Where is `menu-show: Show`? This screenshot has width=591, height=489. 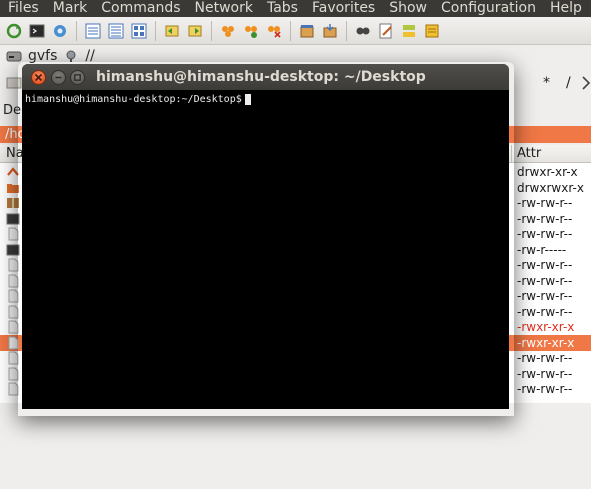 menu-show: Show is located at coordinates (408, 8).